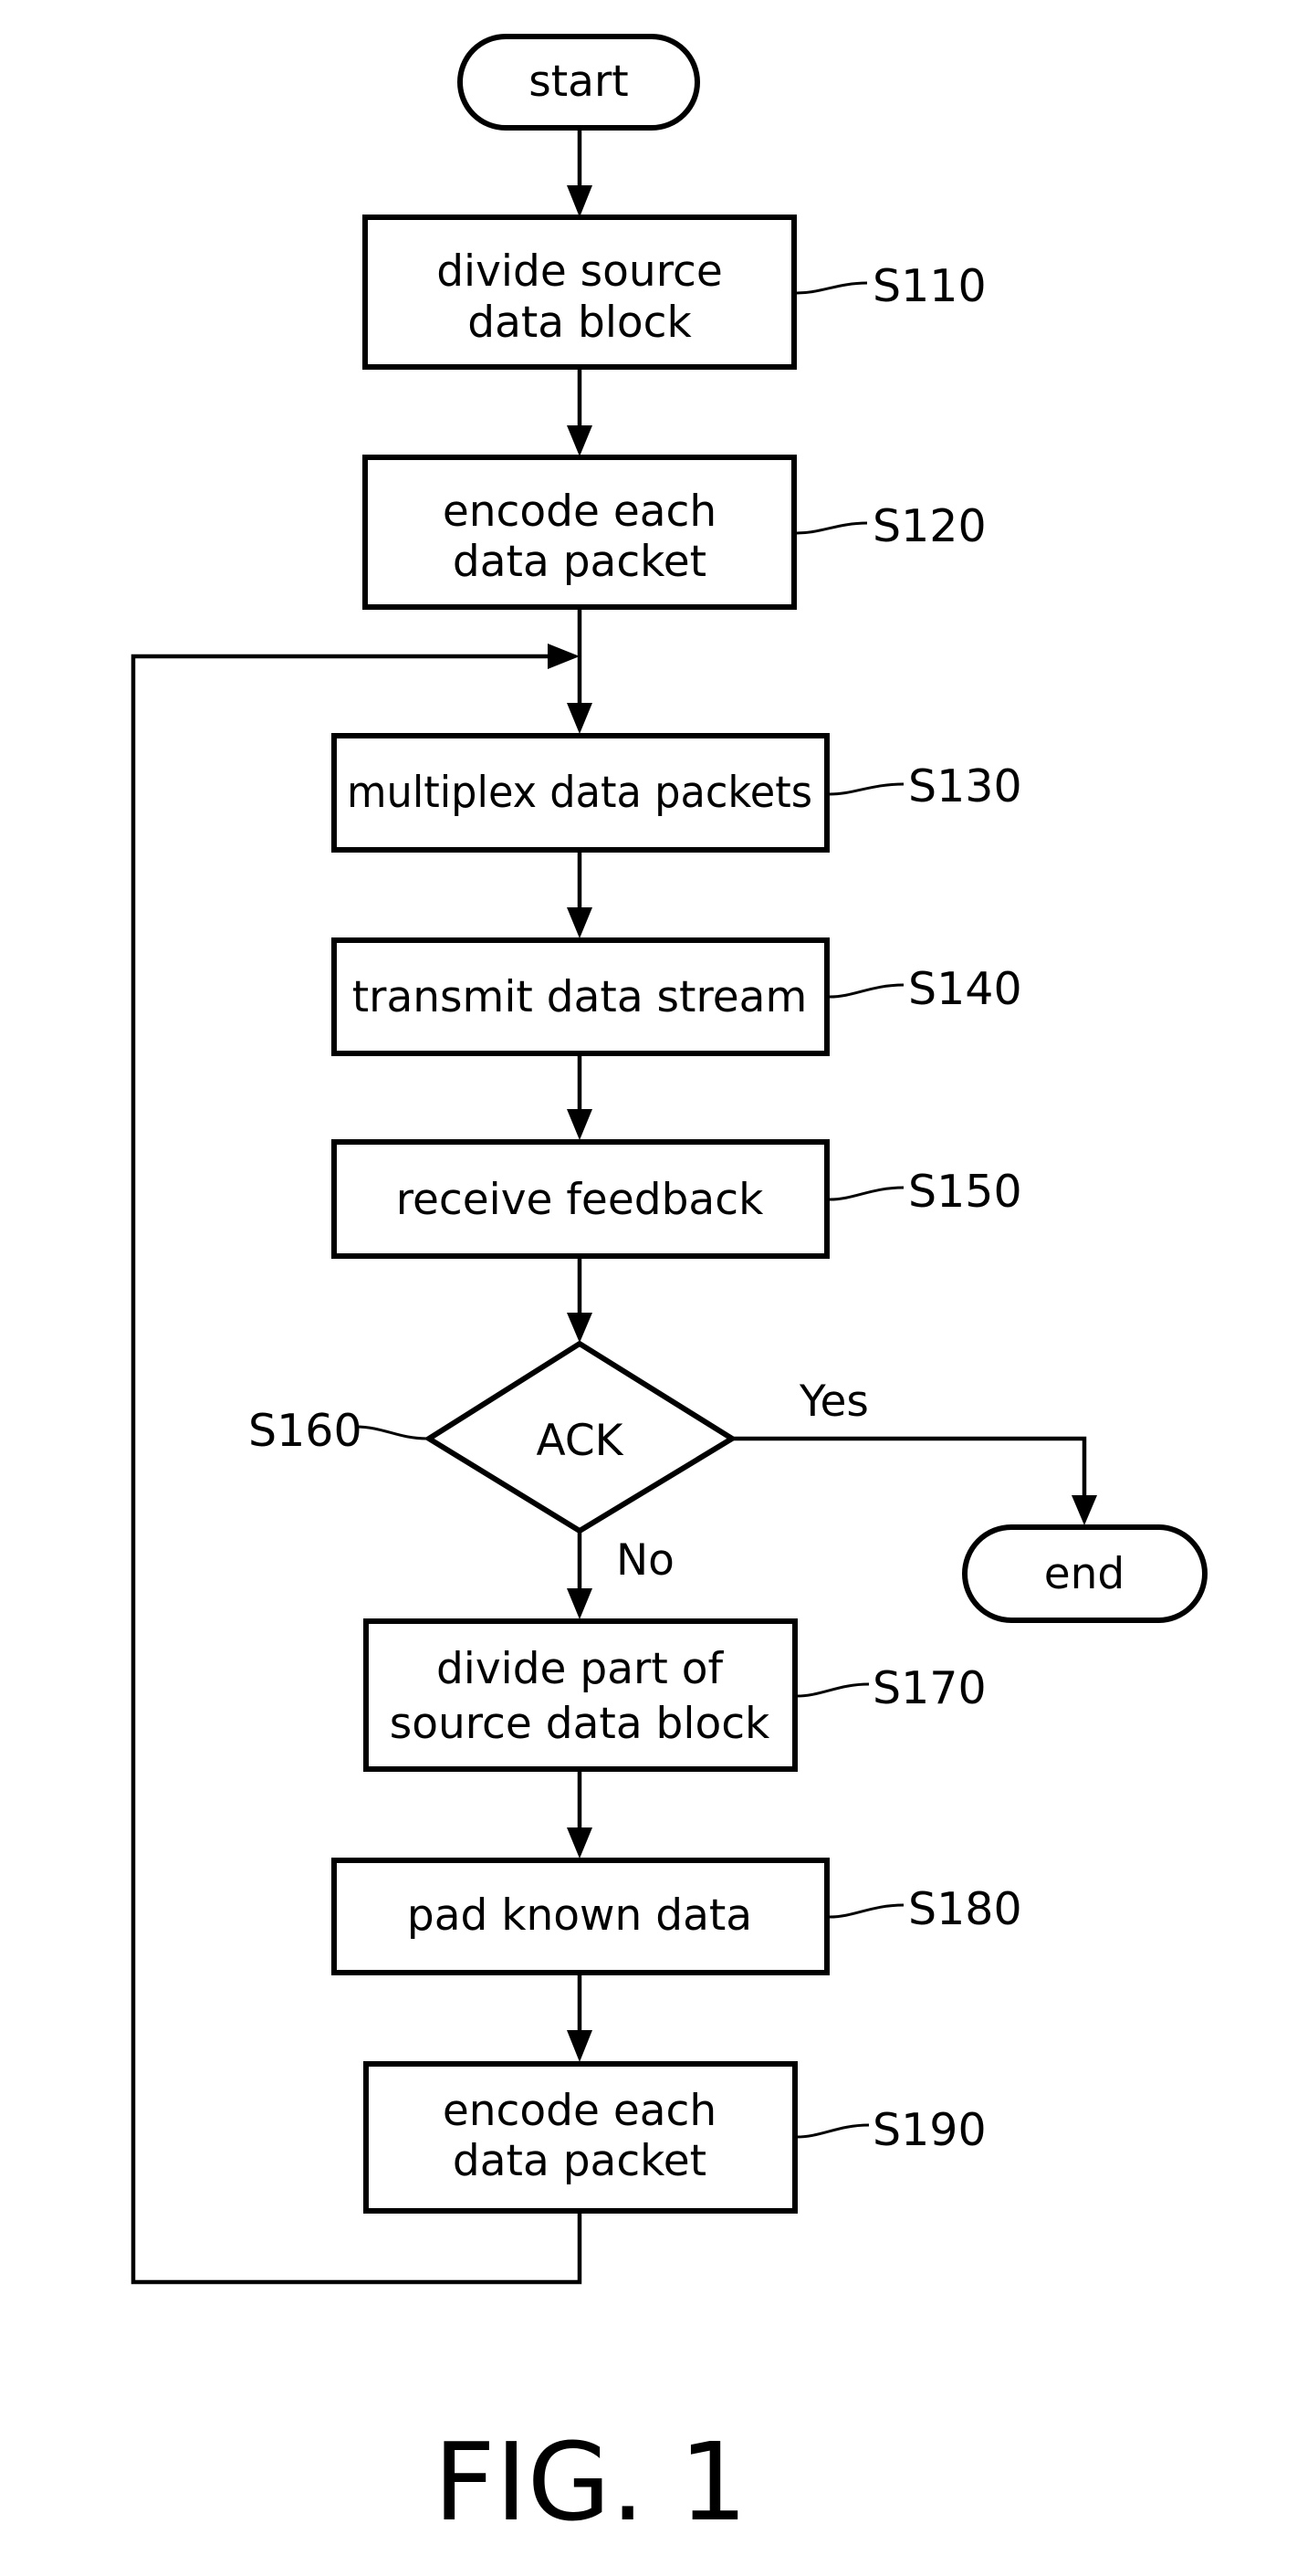  I want to click on step-s120-ref: S120, so click(930, 526).